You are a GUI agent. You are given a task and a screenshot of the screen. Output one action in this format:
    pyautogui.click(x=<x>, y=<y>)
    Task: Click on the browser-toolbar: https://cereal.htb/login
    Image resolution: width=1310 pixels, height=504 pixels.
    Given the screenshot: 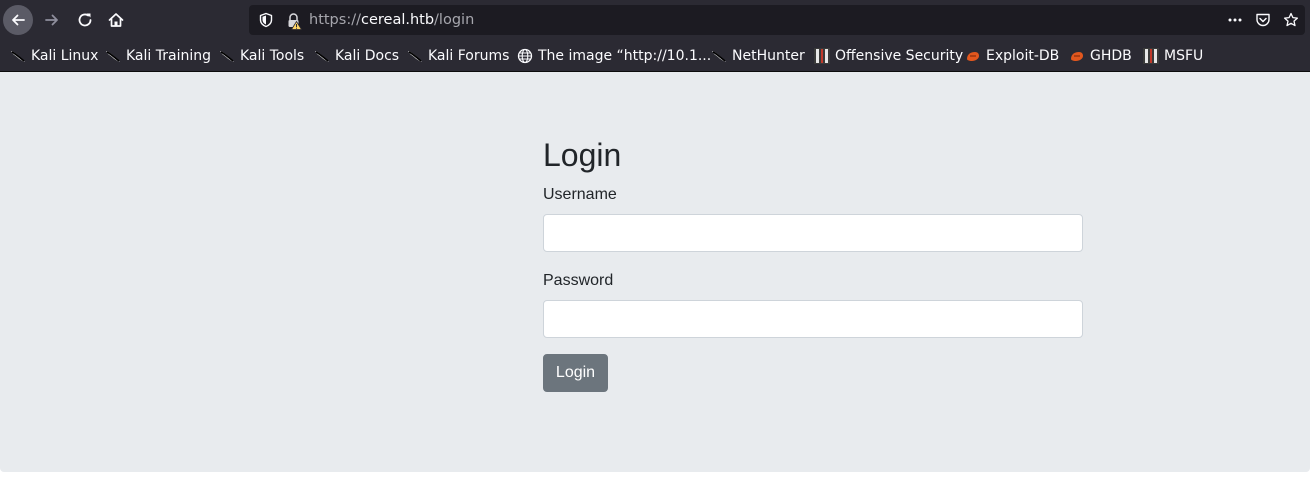 What is the action you would take?
    pyautogui.click(x=655, y=20)
    